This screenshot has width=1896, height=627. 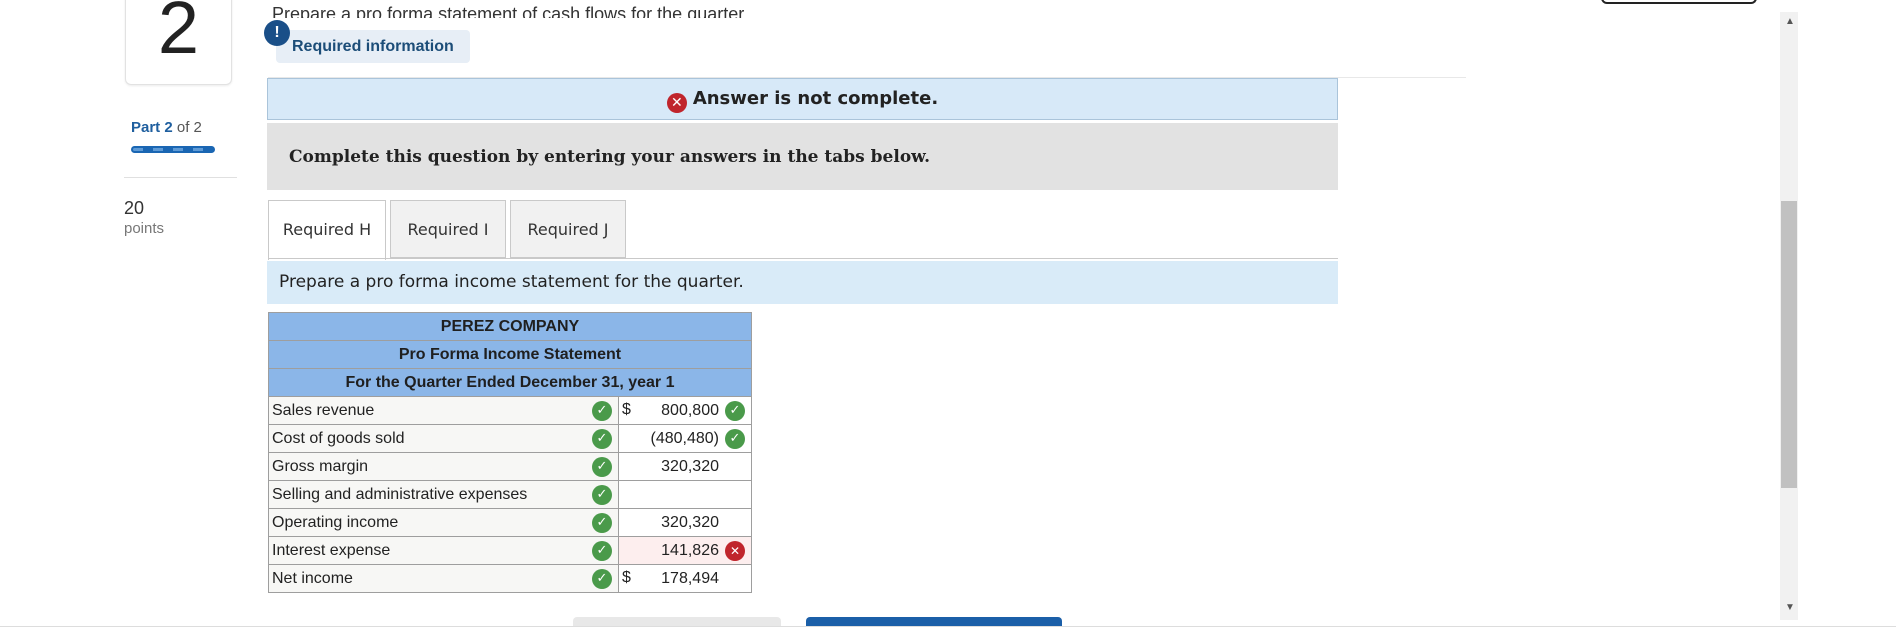 I want to click on table-row: Cost of goods sold ✓ (480,480) ✓, so click(x=510, y=438).